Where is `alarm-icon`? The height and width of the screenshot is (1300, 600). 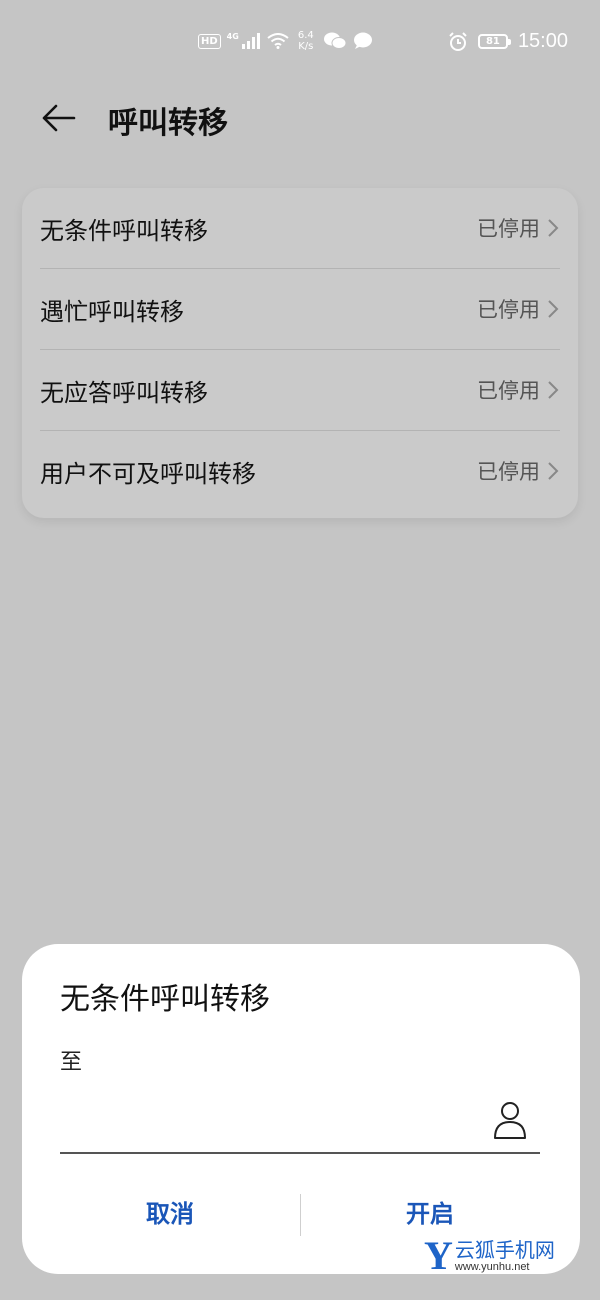
alarm-icon is located at coordinates (458, 41).